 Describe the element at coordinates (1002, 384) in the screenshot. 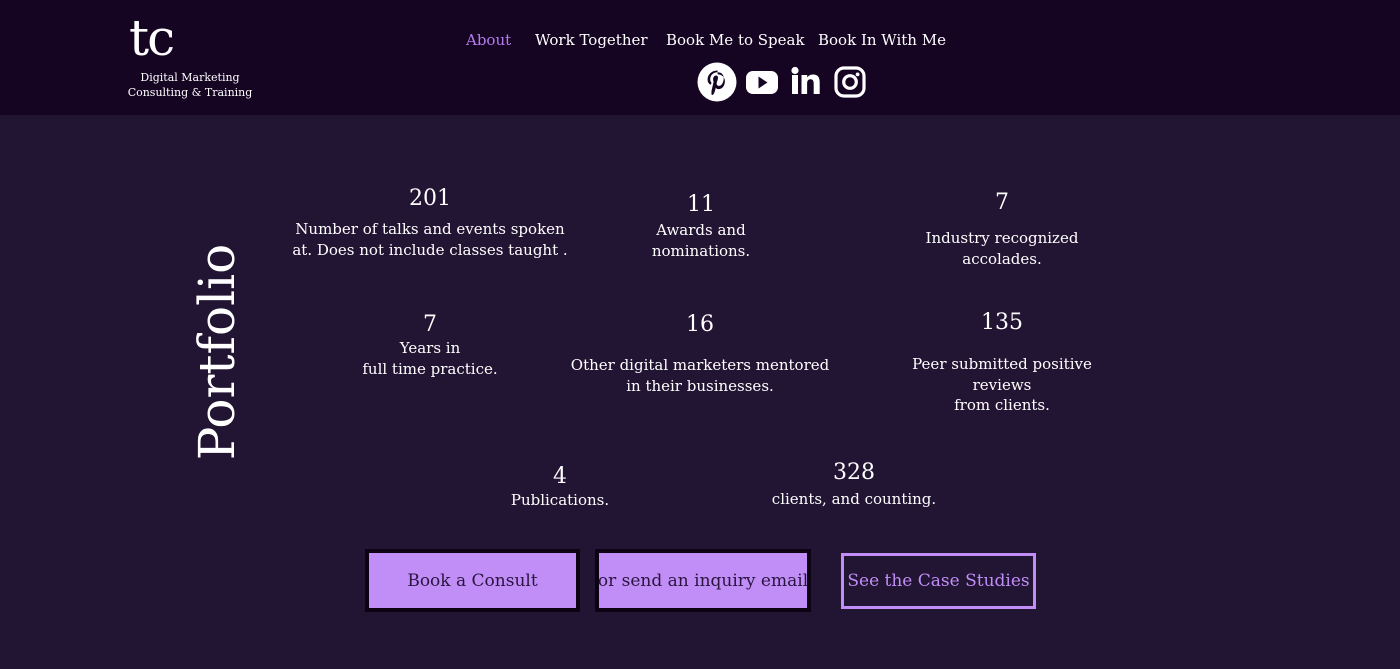

I see `stat-desc-line: reviews` at that location.